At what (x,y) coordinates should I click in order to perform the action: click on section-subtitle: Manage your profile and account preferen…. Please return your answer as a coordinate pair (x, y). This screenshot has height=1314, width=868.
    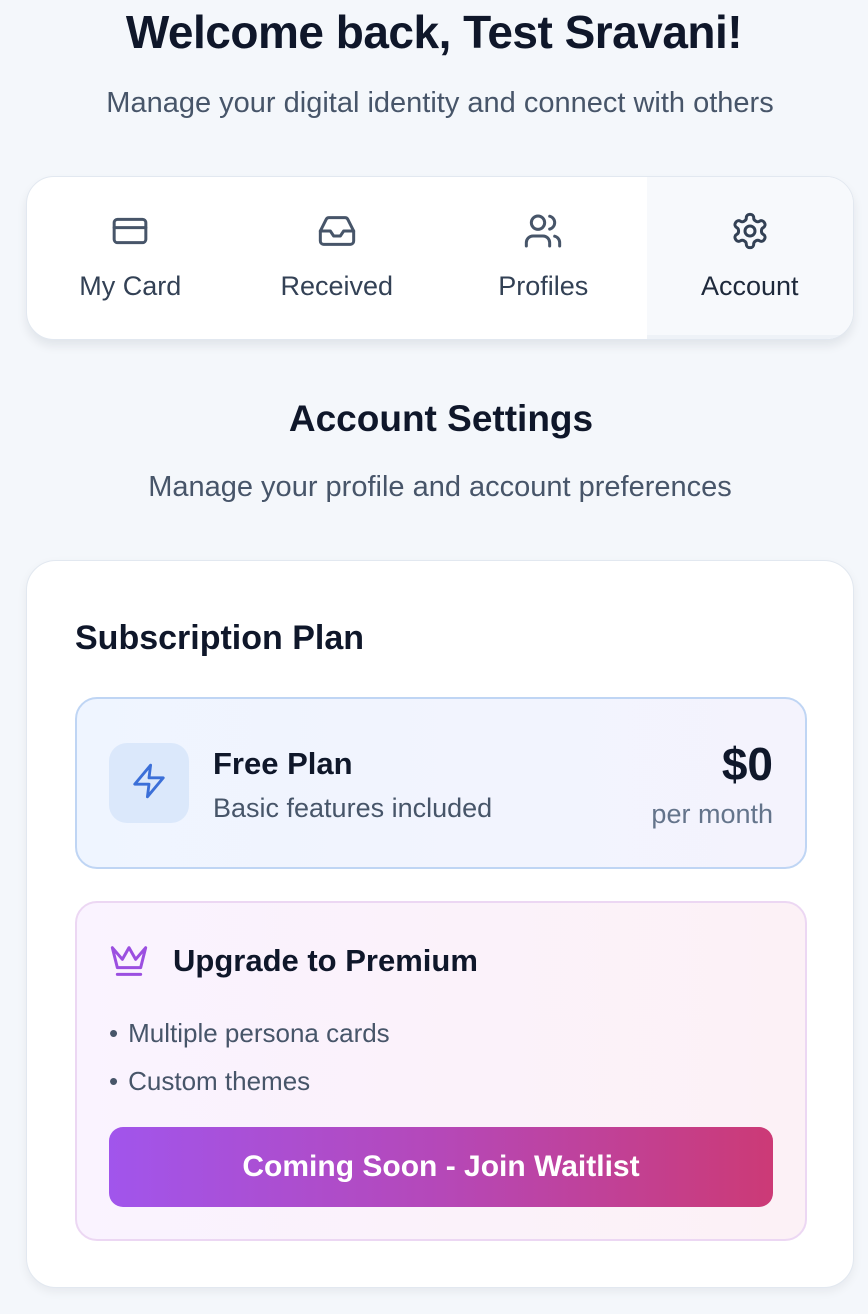
    Looking at the image, I should click on (440, 487).